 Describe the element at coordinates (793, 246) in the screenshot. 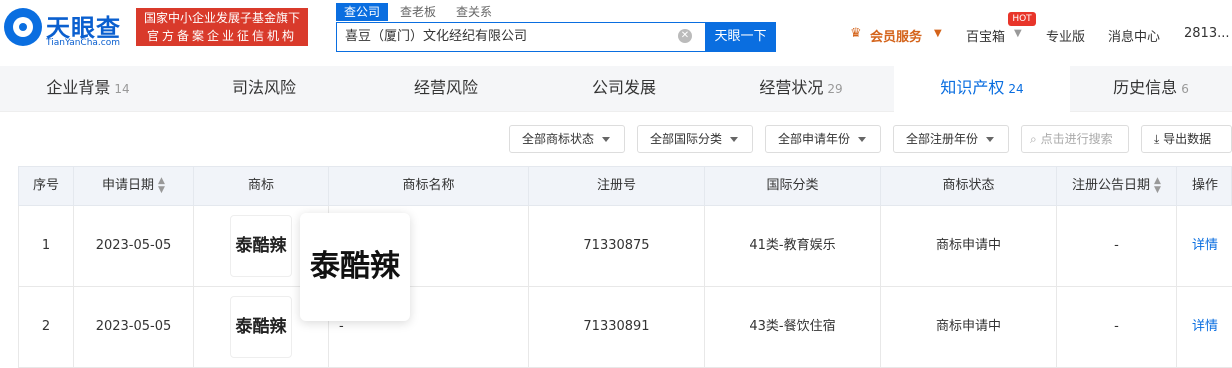

I see `cell-intl-class: 41类-教育娱乐` at that location.